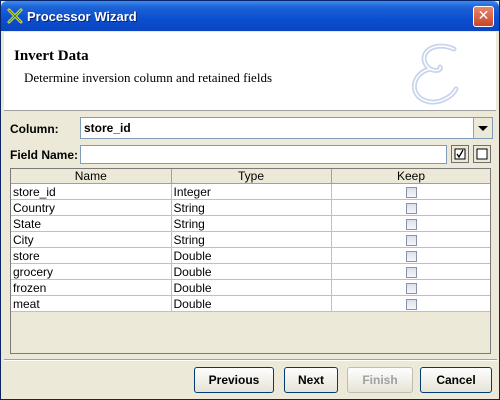  What do you see at coordinates (91, 191) in the screenshot?
I see `row-name-cell: store_id` at bounding box center [91, 191].